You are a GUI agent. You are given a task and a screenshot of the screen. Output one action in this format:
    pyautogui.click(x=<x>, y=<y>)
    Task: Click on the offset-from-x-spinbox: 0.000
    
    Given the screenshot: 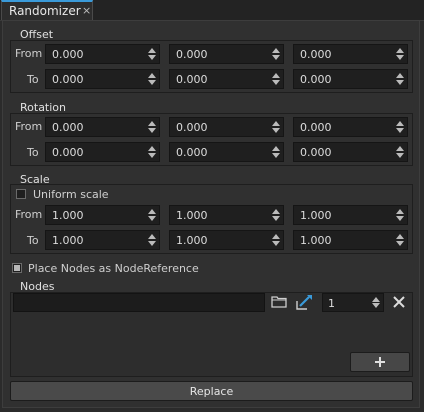 What is the action you would take?
    pyautogui.click(x=102, y=54)
    